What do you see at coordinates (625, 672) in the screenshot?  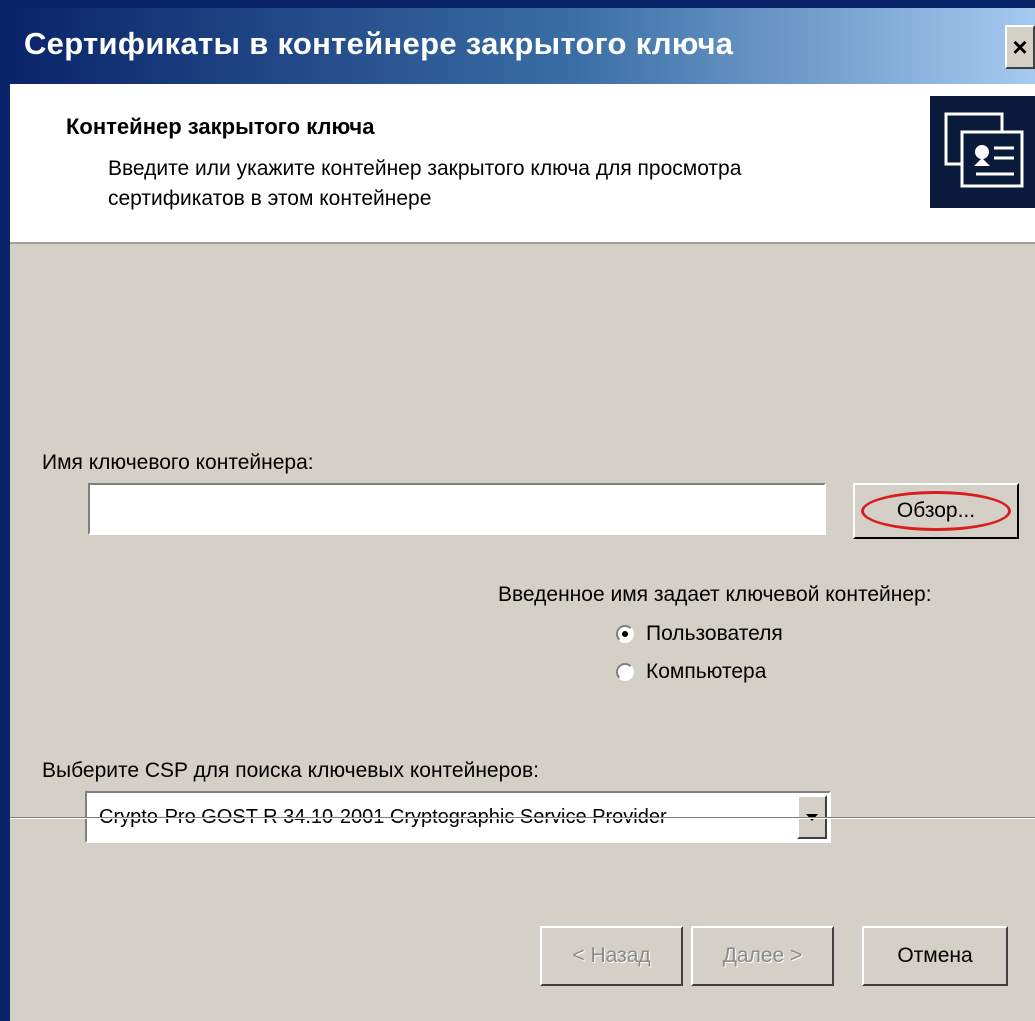 I see `radio-computer-indicator` at bounding box center [625, 672].